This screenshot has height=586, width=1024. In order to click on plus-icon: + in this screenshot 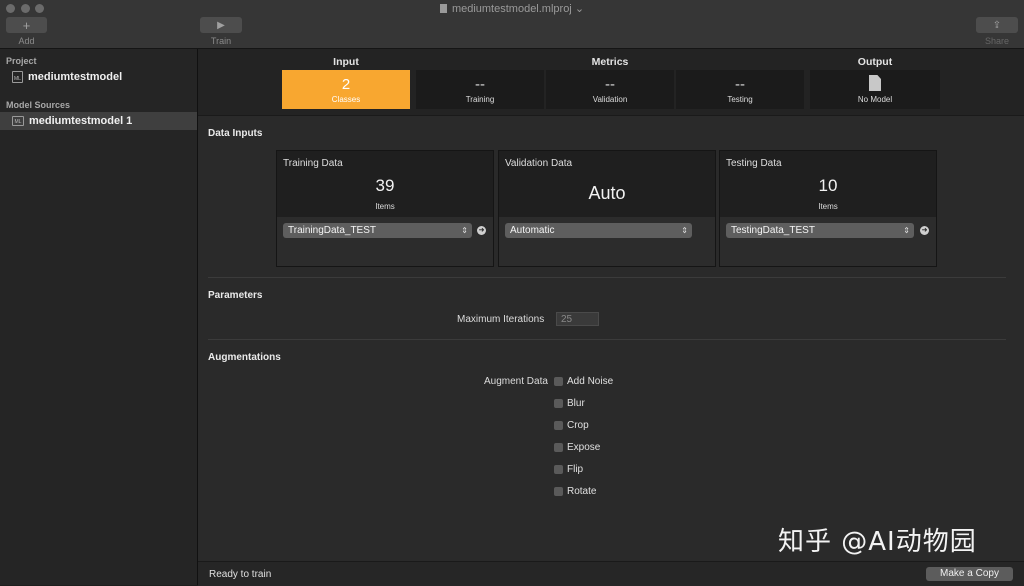, I will do `click(26, 25)`.